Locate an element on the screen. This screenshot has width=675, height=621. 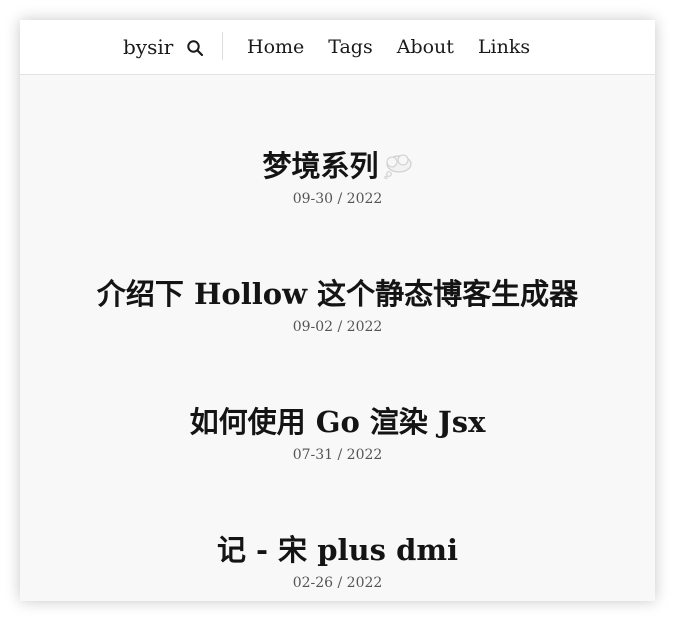
header-divider is located at coordinates (222, 46).